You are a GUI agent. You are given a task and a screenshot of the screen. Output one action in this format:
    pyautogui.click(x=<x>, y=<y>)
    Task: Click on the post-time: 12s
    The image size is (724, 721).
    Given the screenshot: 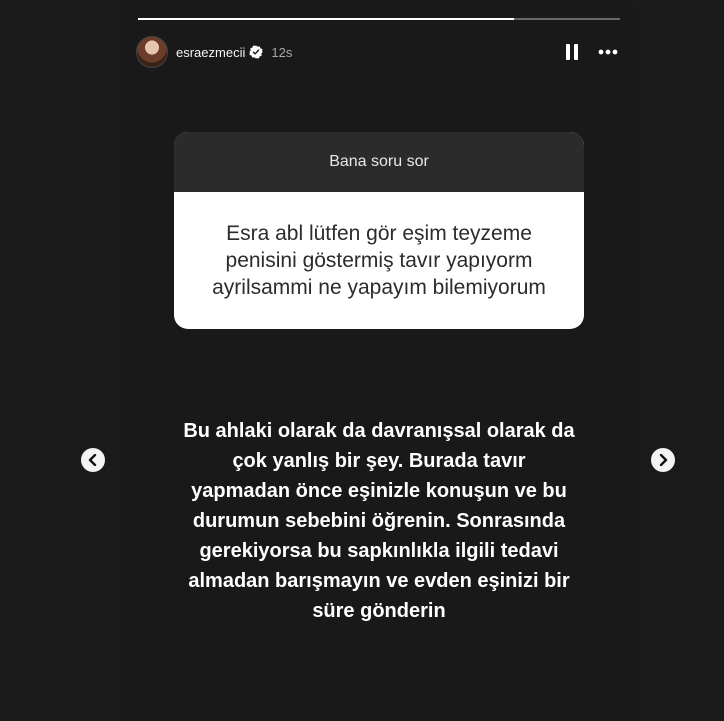 What is the action you would take?
    pyautogui.click(x=282, y=52)
    